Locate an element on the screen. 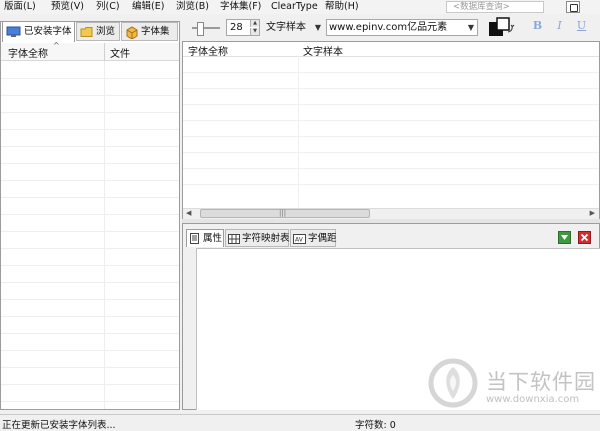 This screenshot has height=431, width=600. sample-text-select: 文字样本 ▼ is located at coordinates (295, 27).